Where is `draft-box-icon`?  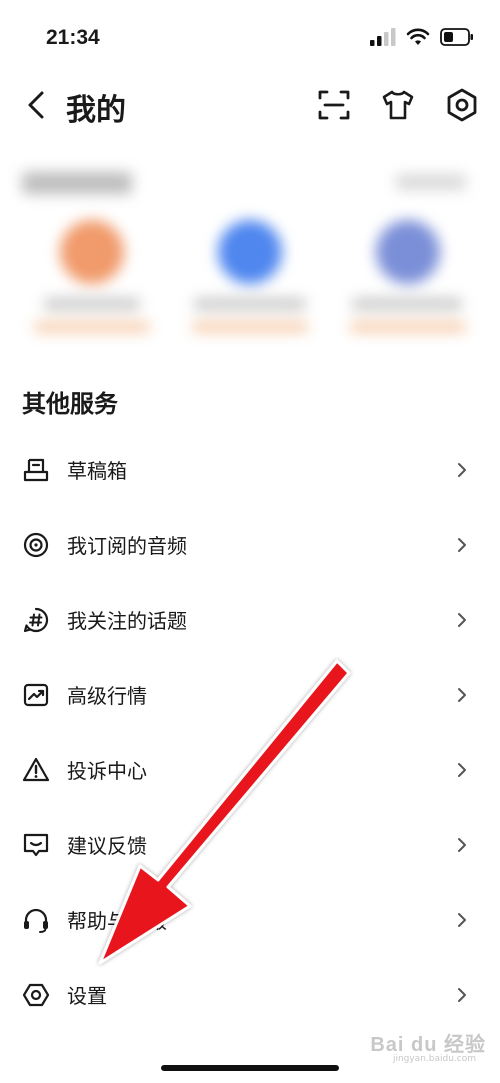 draft-box-icon is located at coordinates (36, 469).